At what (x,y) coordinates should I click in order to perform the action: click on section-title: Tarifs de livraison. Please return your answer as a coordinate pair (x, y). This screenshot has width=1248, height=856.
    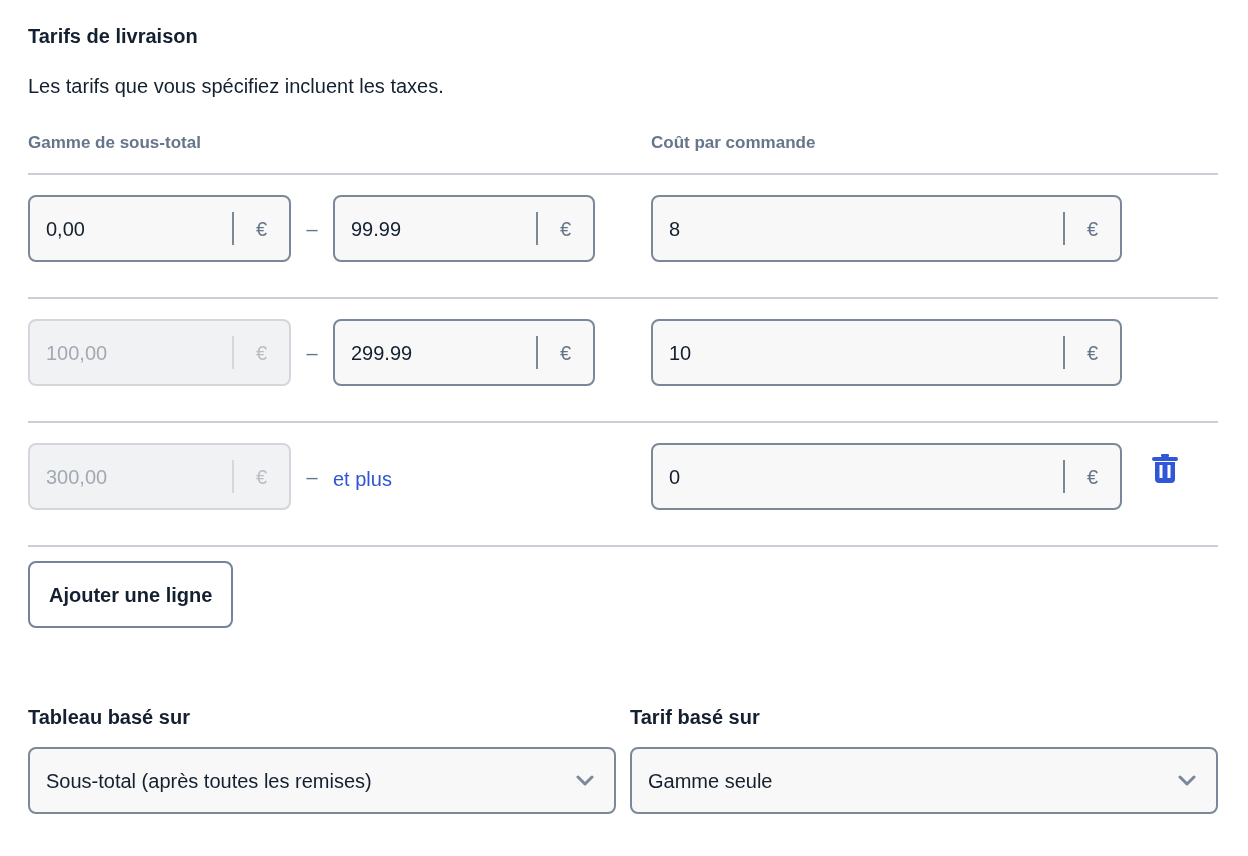
    Looking at the image, I should click on (113, 36).